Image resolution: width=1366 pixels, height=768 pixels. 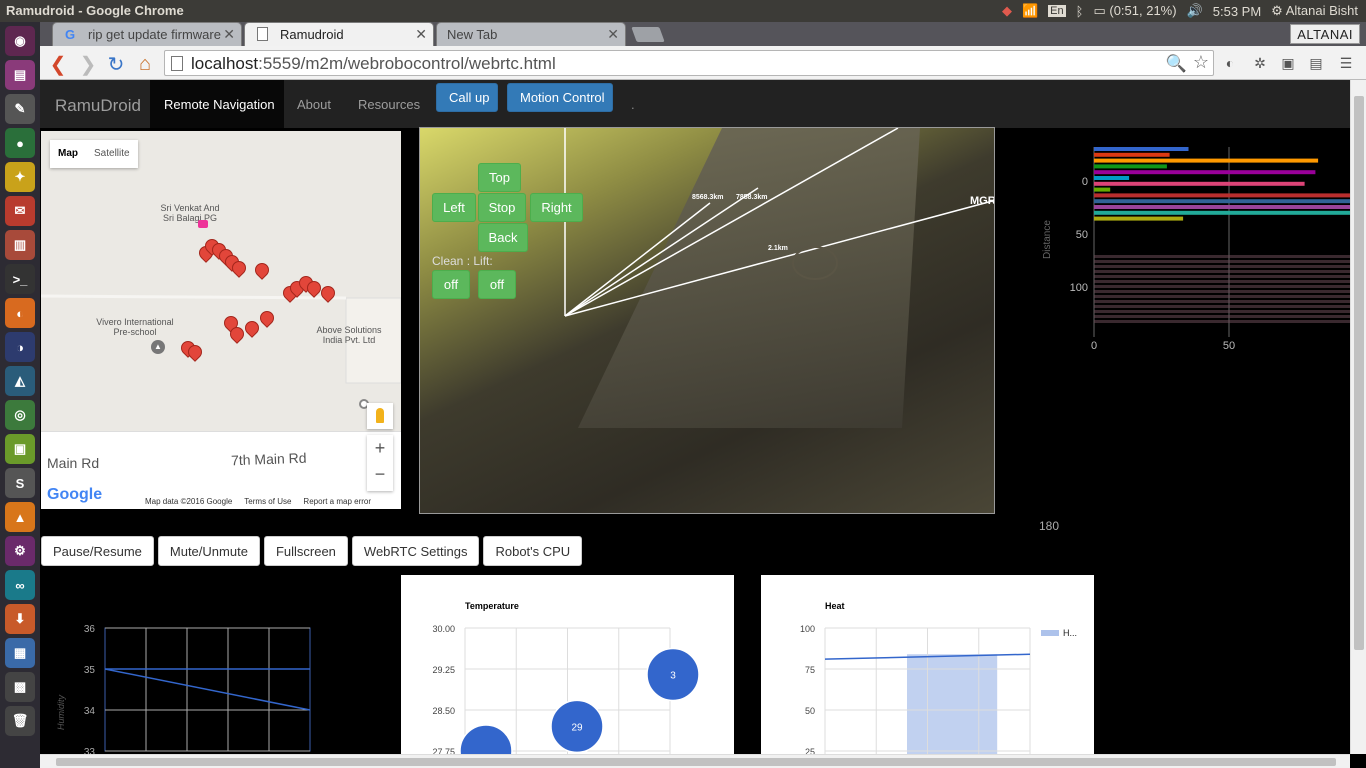 What do you see at coordinates (88, 64) in the screenshot?
I see `forward-icon: ❯` at bounding box center [88, 64].